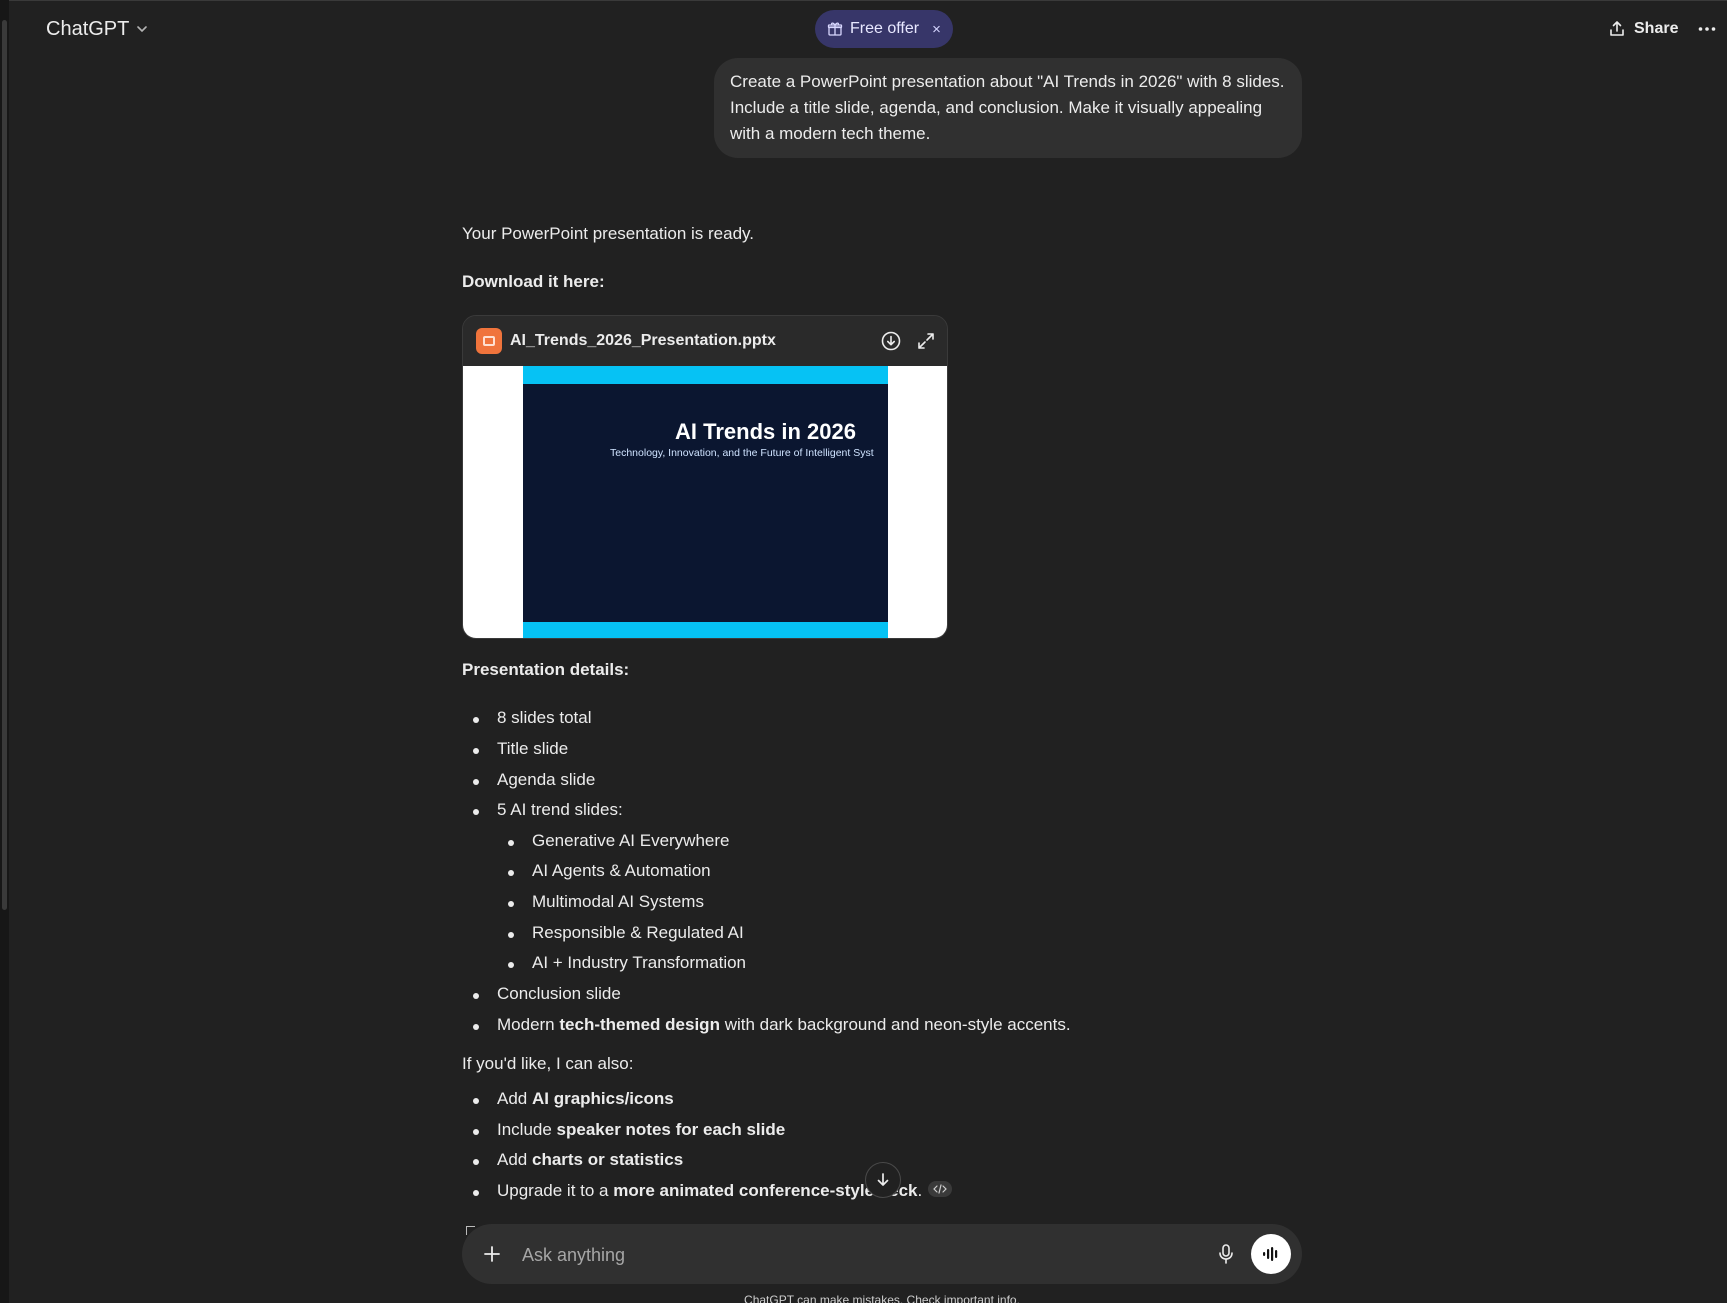  What do you see at coordinates (489, 341) in the screenshot?
I see `presentation-file-icon` at bounding box center [489, 341].